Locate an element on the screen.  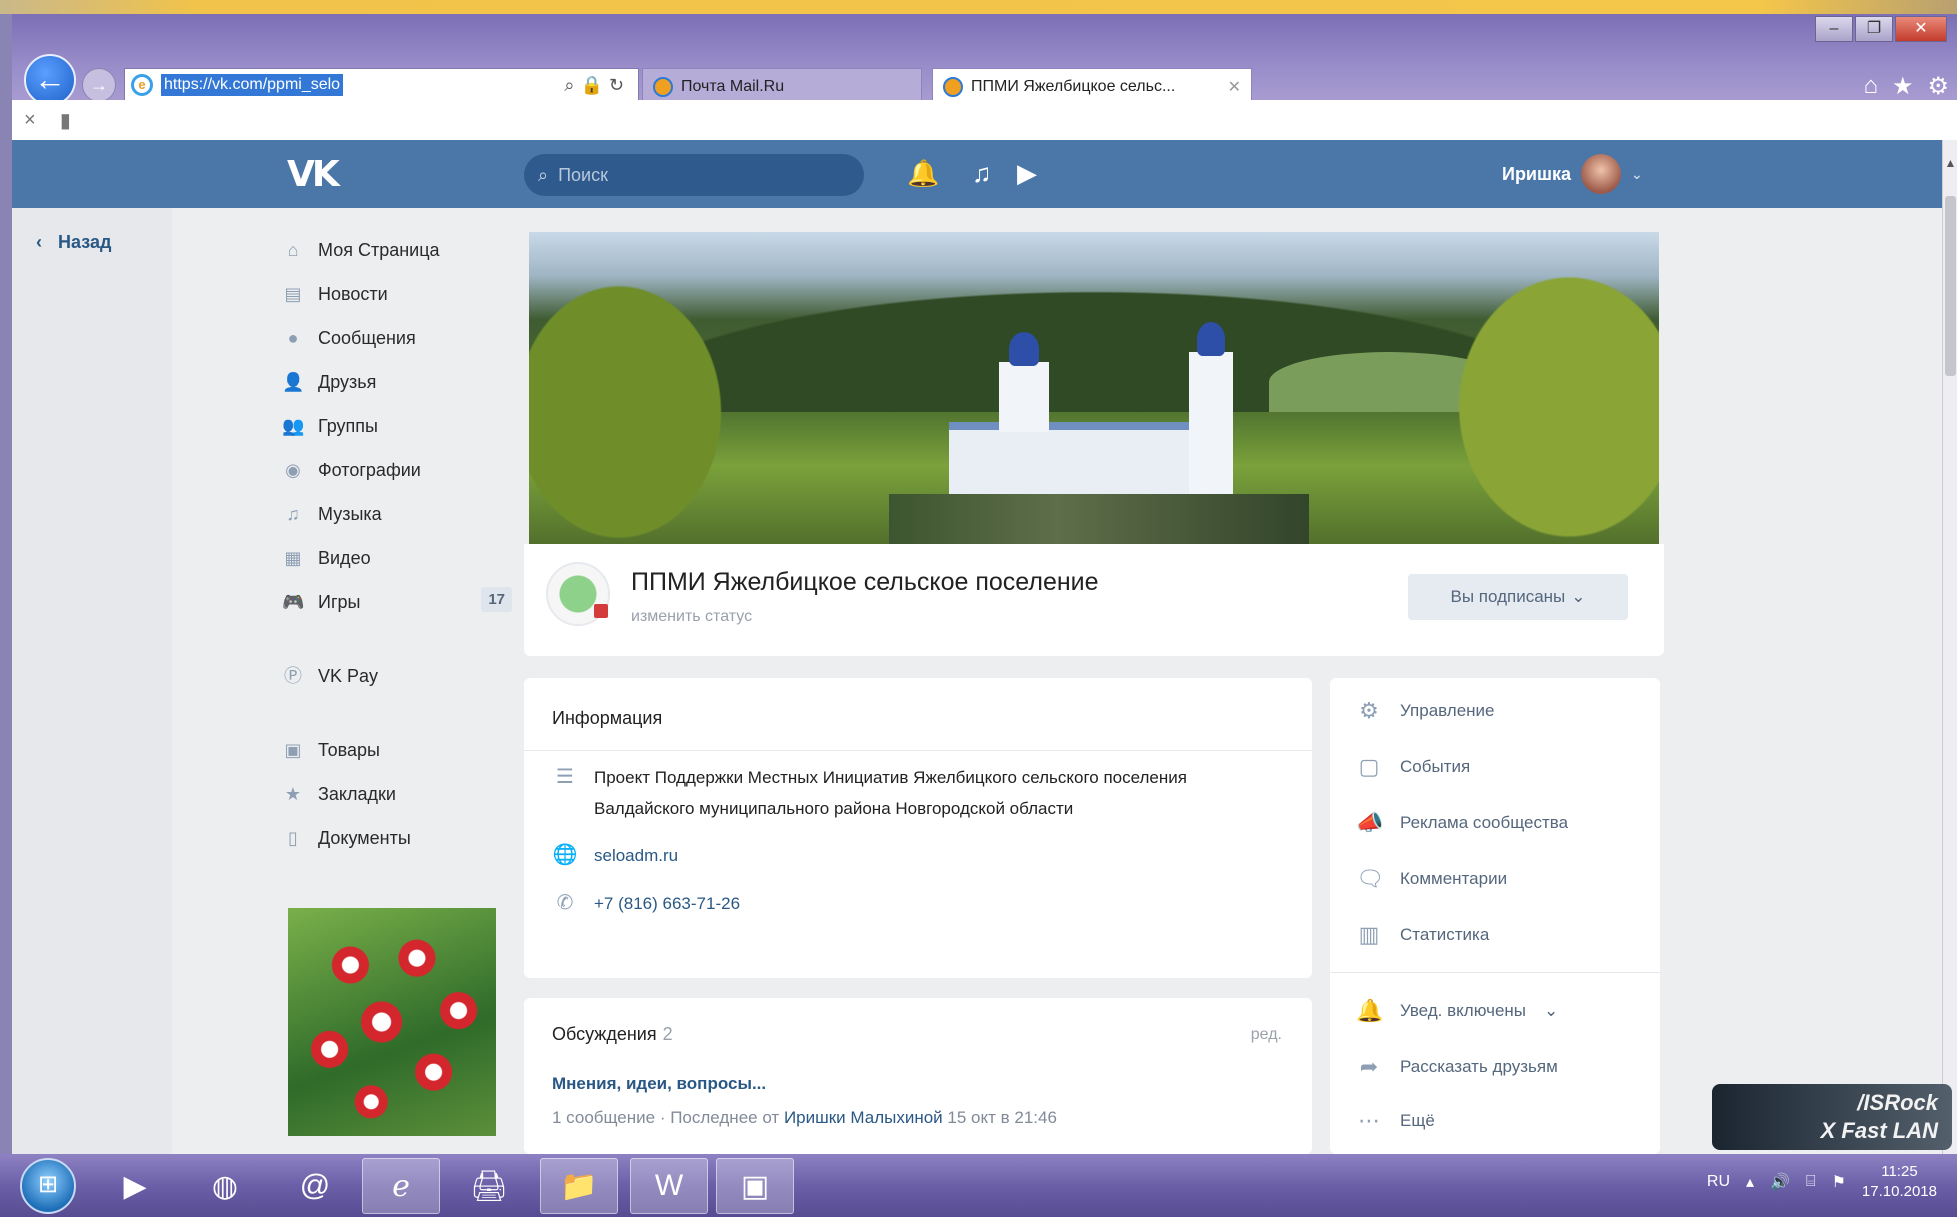
menu-item-documents: ▯ Документы is located at coordinates (397, 838).